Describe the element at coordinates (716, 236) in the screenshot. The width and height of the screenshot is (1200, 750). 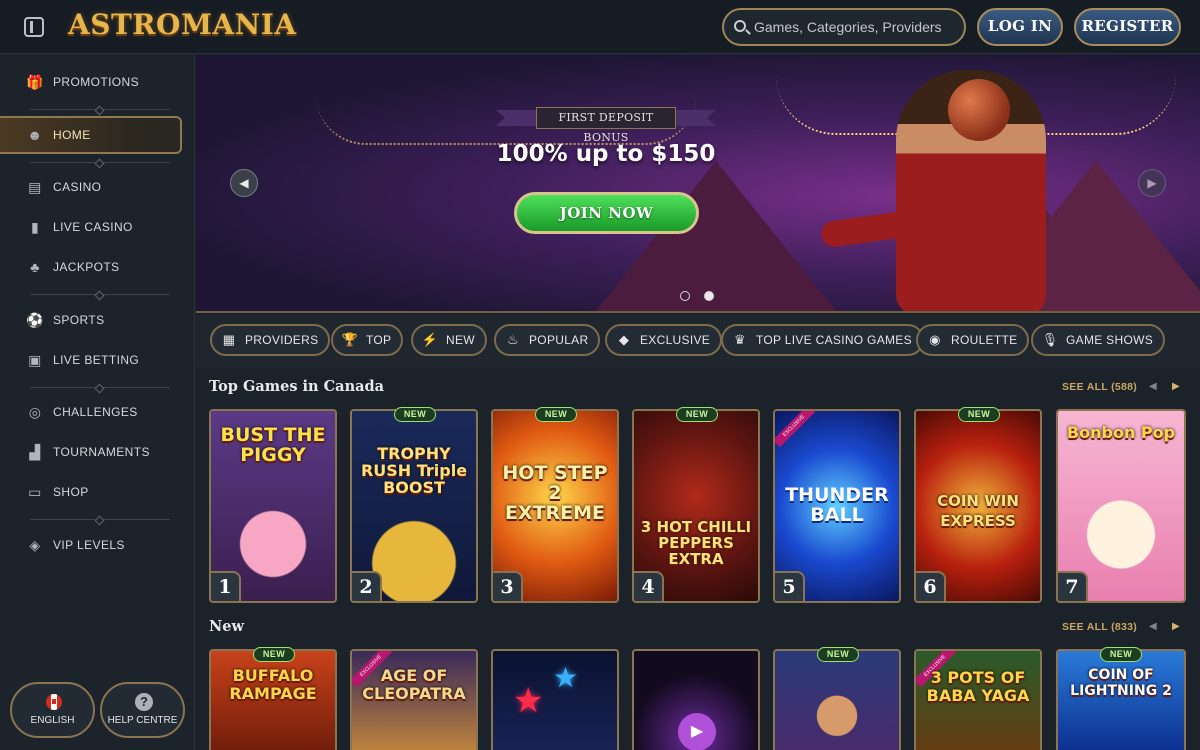
I see `circus-tent-graphic` at that location.